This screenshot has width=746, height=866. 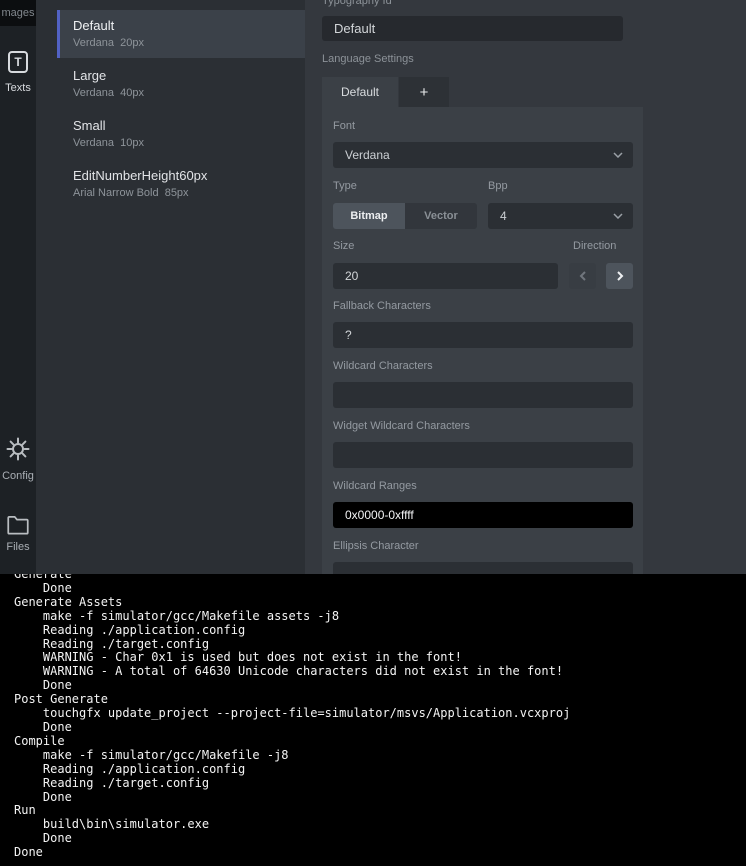 What do you see at coordinates (483, 515) in the screenshot?
I see `wildcard-ranges-input` at bounding box center [483, 515].